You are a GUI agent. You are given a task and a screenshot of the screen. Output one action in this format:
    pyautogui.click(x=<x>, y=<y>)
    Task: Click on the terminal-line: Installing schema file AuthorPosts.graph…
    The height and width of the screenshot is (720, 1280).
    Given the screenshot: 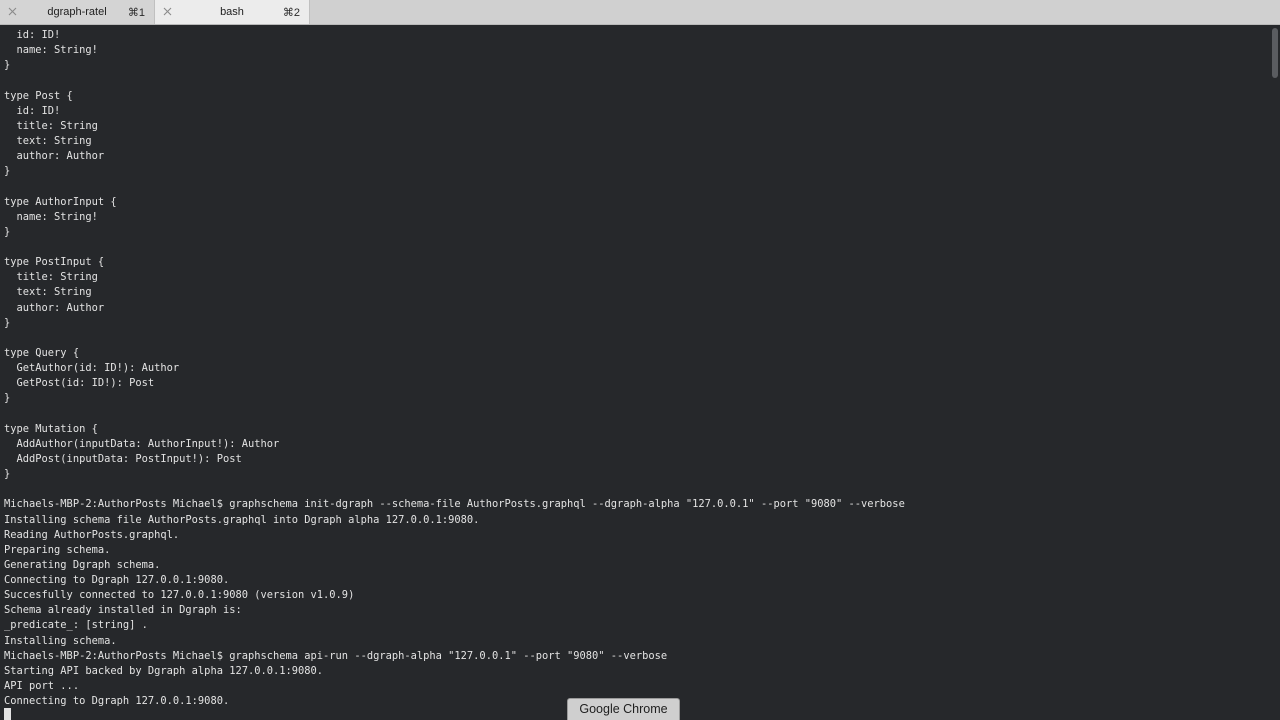 What is the action you would take?
    pyautogui.click(x=242, y=519)
    